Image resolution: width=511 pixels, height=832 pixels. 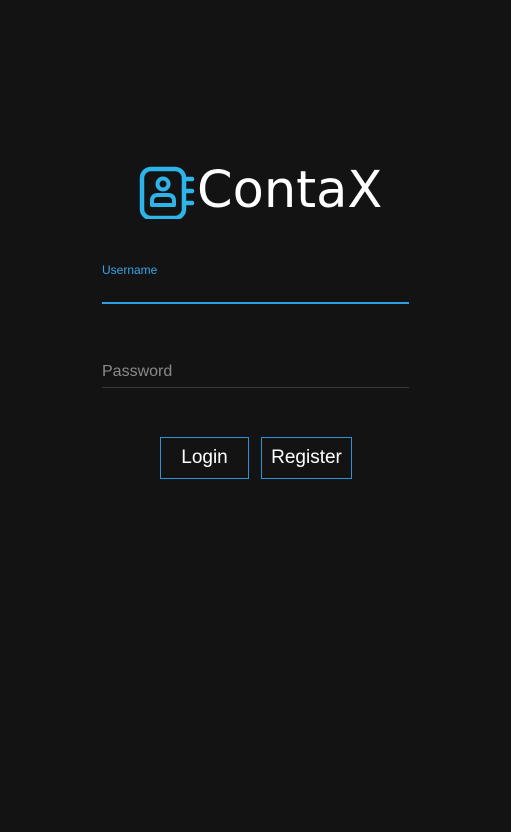 I want to click on password-field, so click(x=255, y=372).